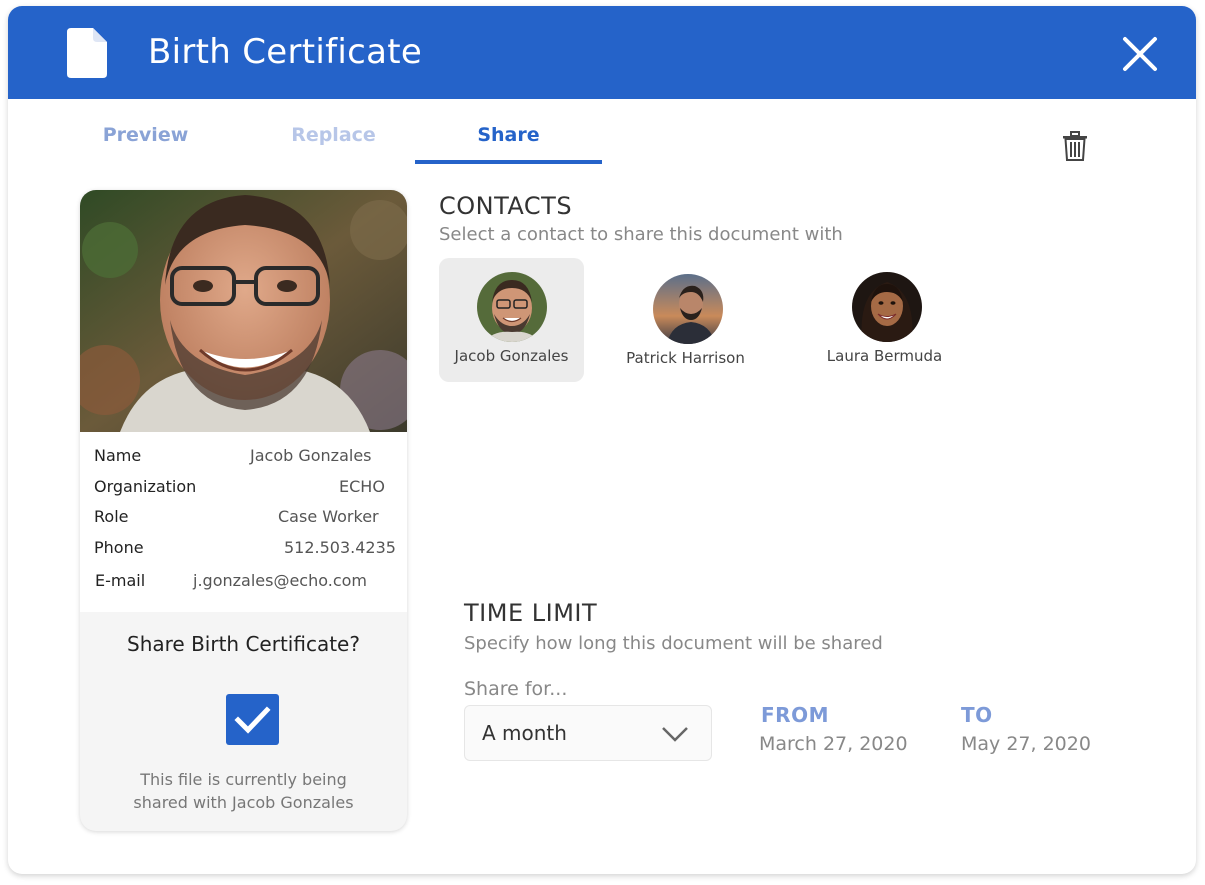 This screenshot has height=885, width=1205. I want to click on name-value: Jacob Gonzales, so click(311, 455).